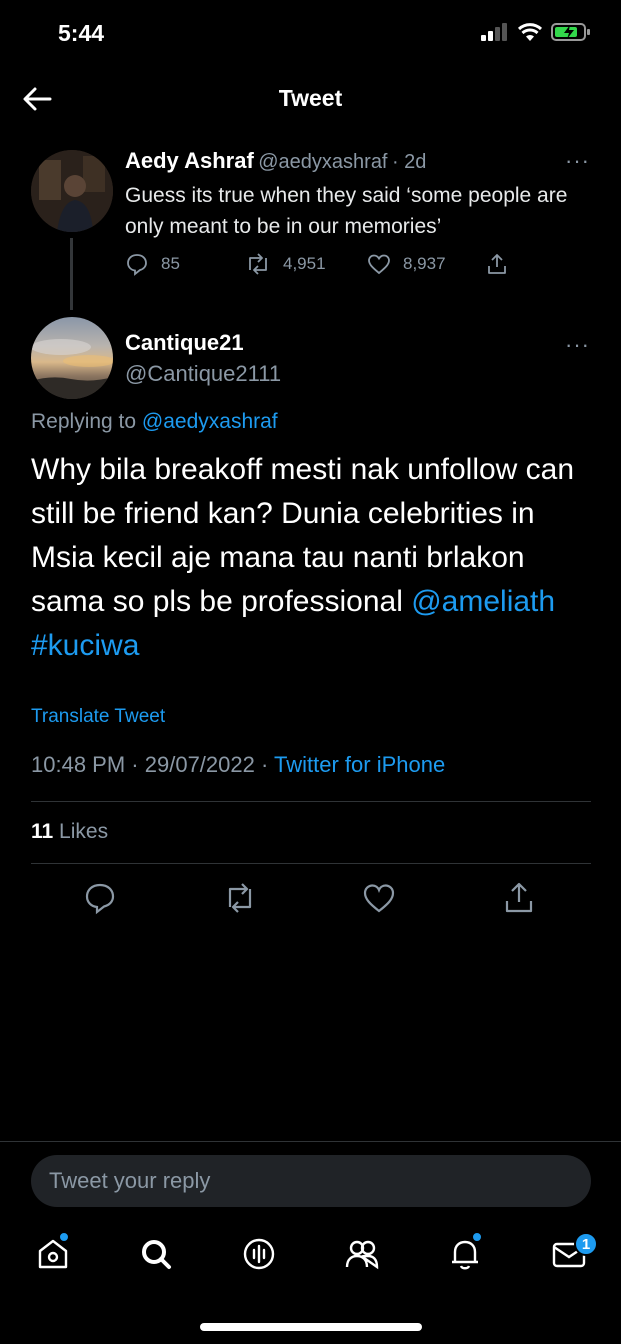 The image size is (621, 1344). I want to click on notifications-dot, so click(477, 1237).